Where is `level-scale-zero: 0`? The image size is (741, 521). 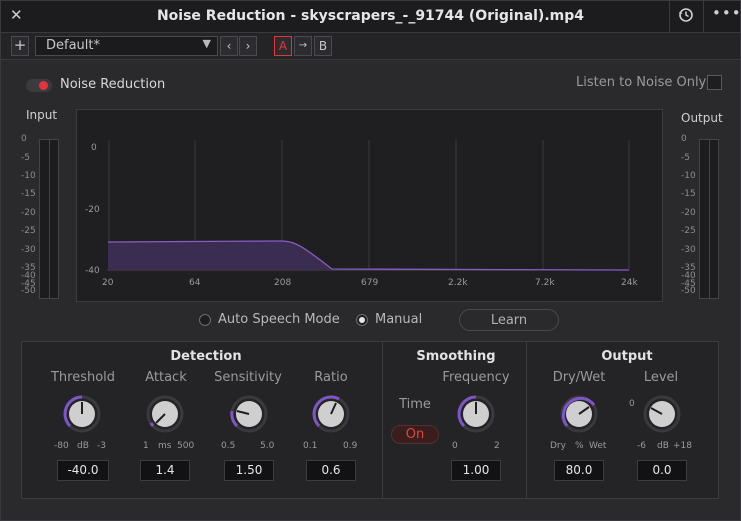 level-scale-zero: 0 is located at coordinates (632, 404).